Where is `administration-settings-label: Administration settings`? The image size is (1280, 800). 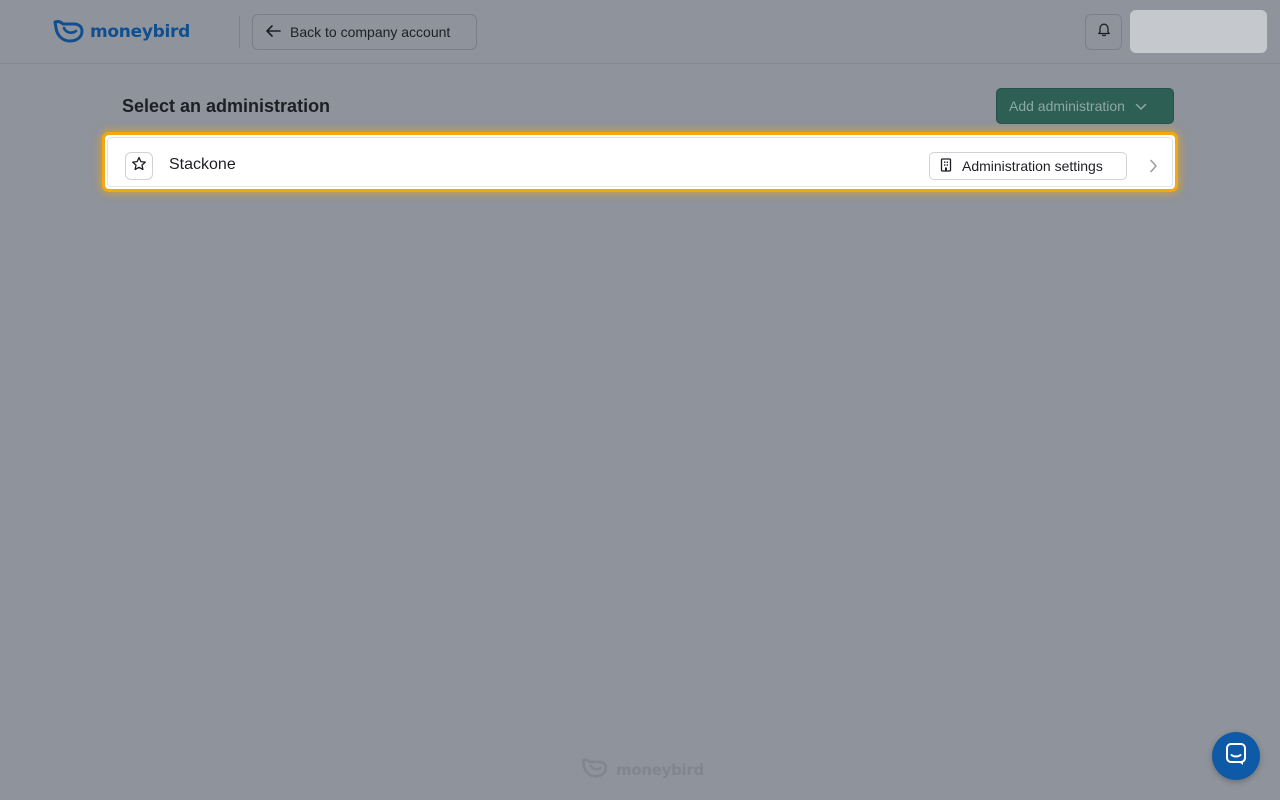 administration-settings-label: Administration settings is located at coordinates (1032, 166).